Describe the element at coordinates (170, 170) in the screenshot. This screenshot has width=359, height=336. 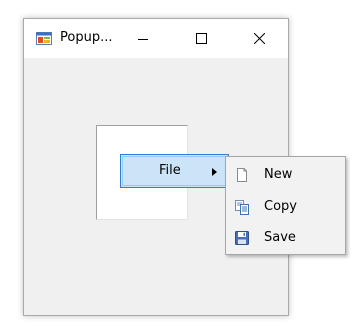
I see `menu-item-file-label: File` at that location.